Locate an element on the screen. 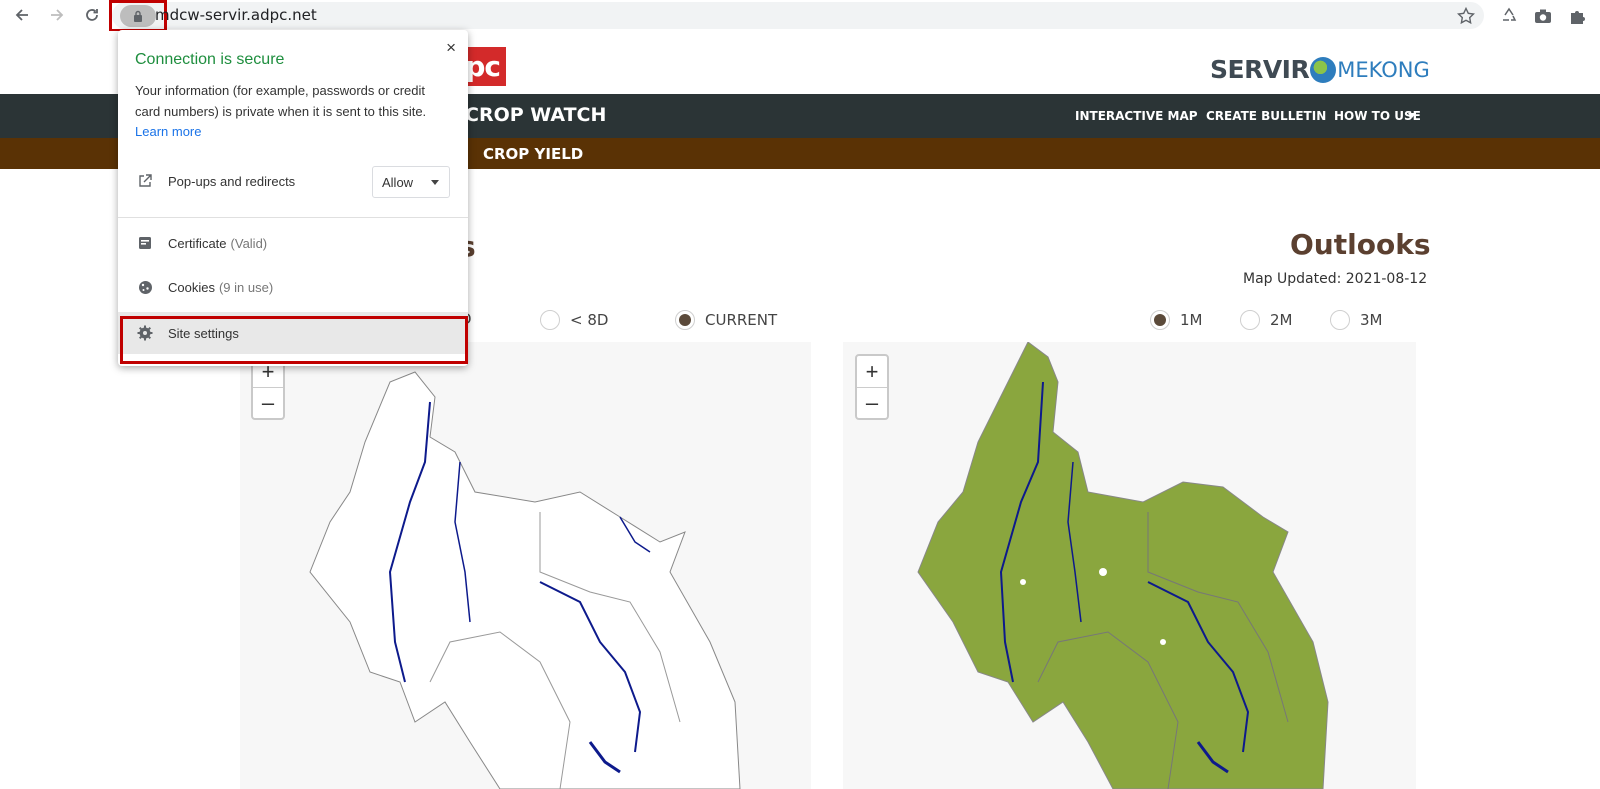  popups-redirects-label: Pop-ups and redirects is located at coordinates (232, 181).